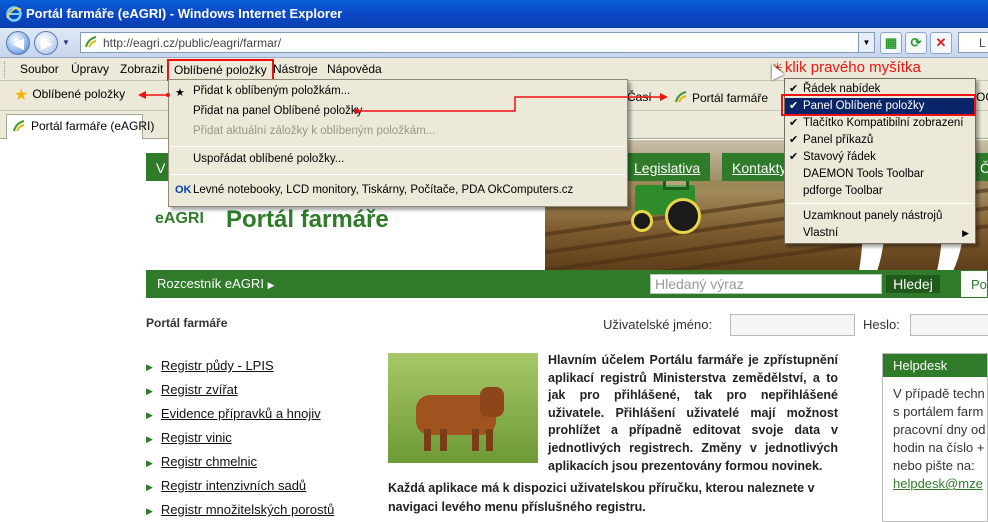 Image resolution: width=988 pixels, height=522 pixels. I want to click on registry-link-label: Evidence přípravků a hnojiv, so click(241, 413).